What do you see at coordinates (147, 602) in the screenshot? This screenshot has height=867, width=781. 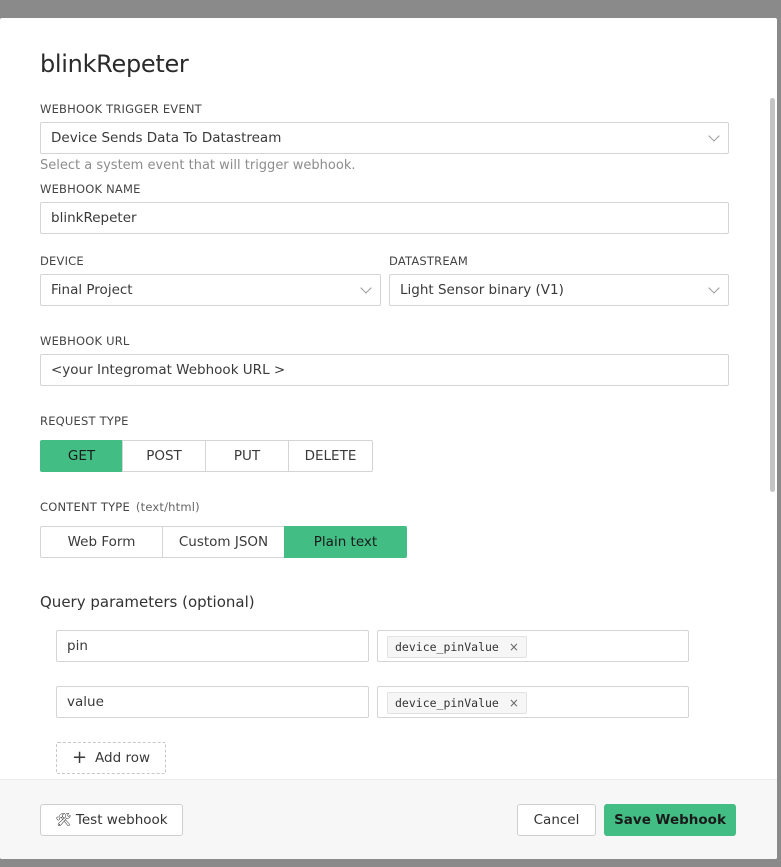 I see `query-params-title: Query parameters (optional)` at bounding box center [147, 602].